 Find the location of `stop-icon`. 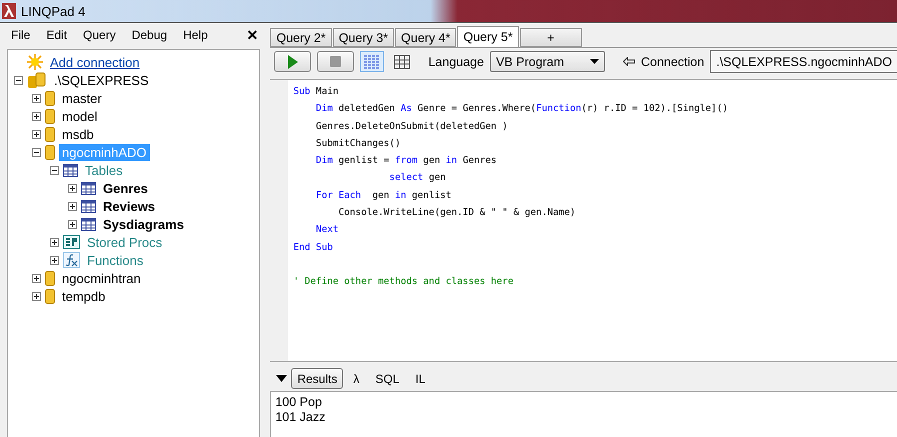

stop-icon is located at coordinates (336, 61).